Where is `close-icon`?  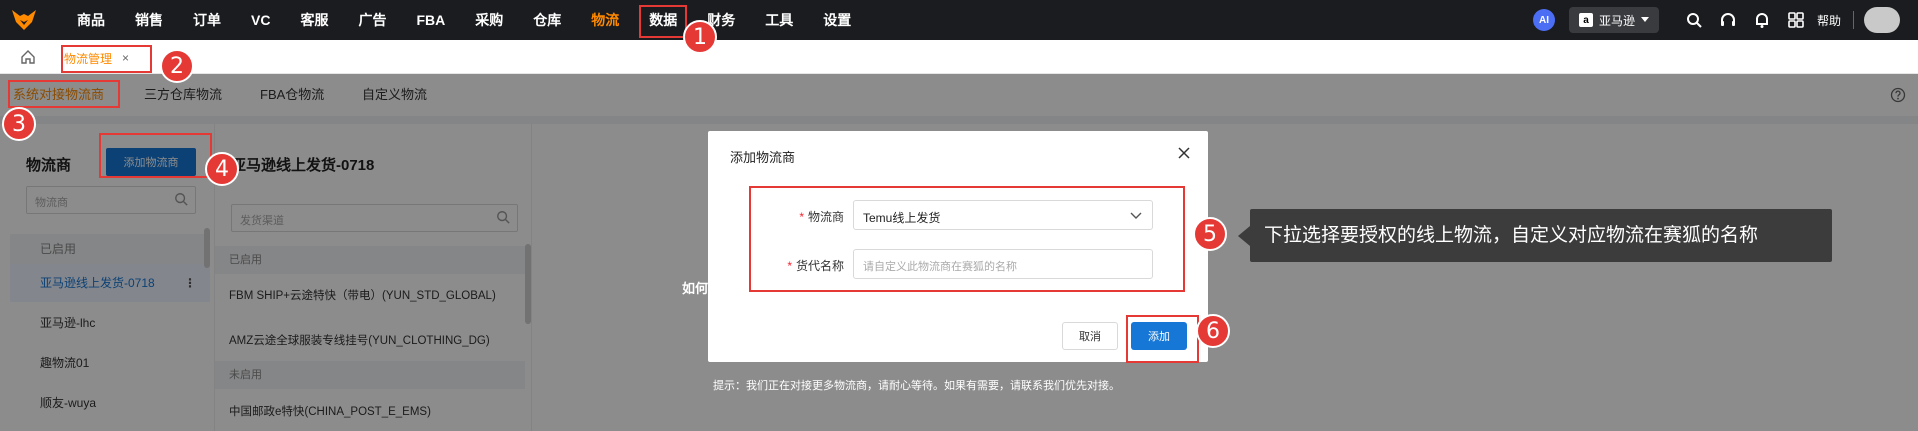 close-icon is located at coordinates (1184, 154).